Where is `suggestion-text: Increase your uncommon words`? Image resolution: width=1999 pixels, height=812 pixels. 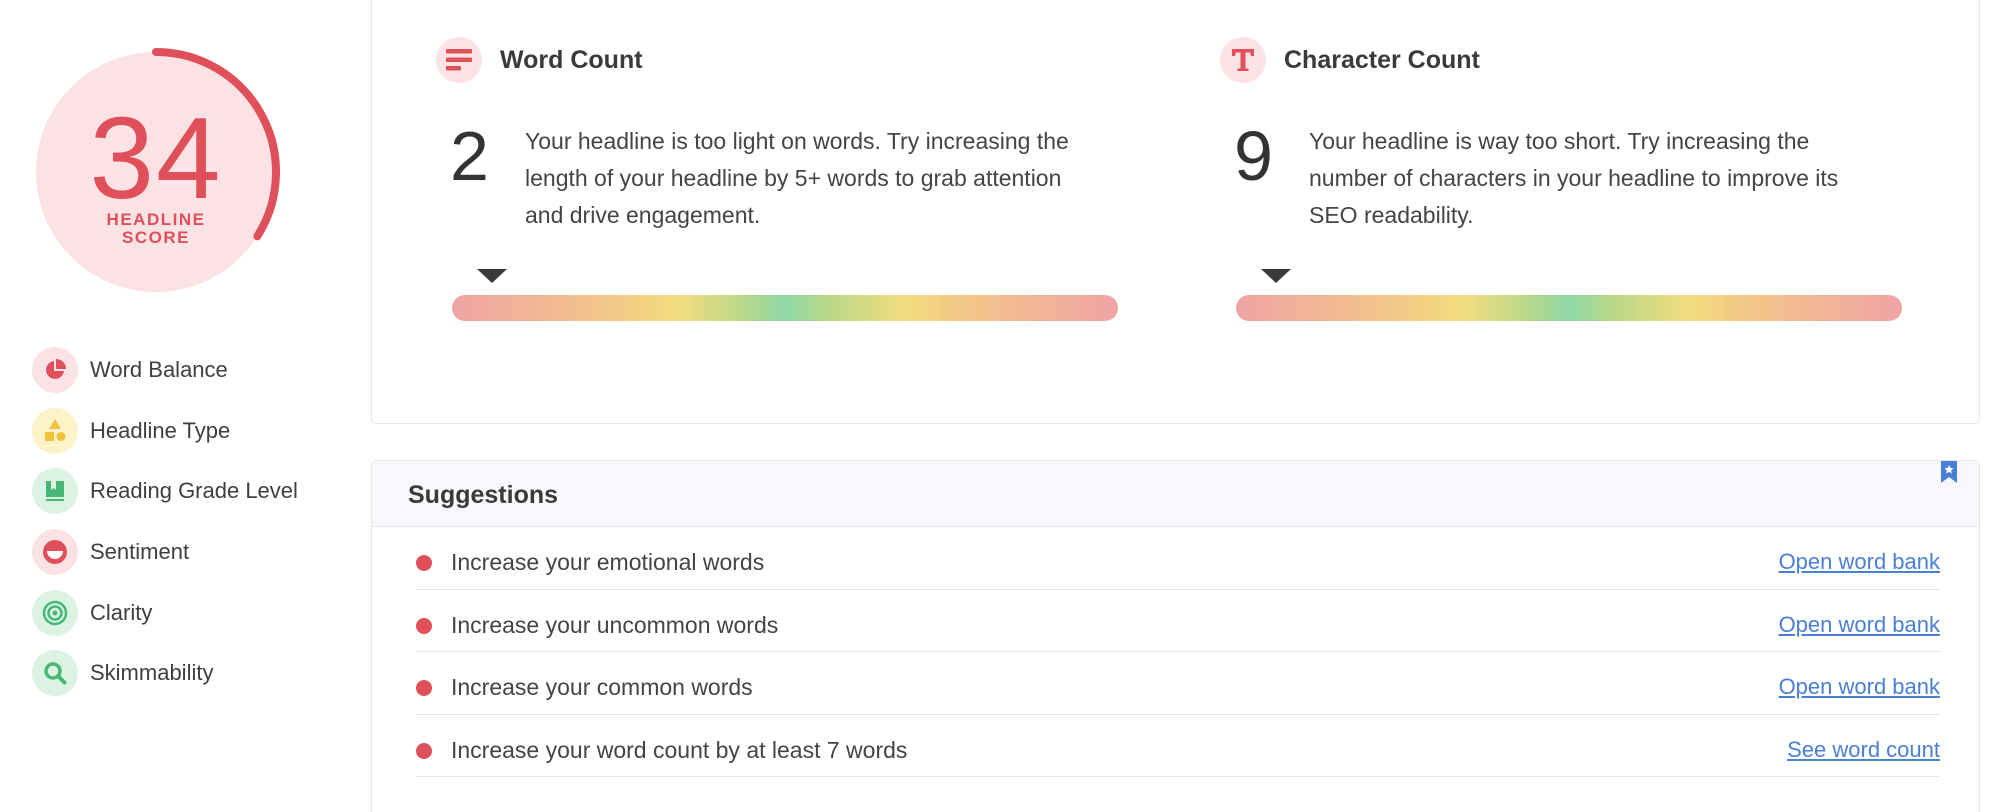 suggestion-text: Increase your uncommon words is located at coordinates (615, 624).